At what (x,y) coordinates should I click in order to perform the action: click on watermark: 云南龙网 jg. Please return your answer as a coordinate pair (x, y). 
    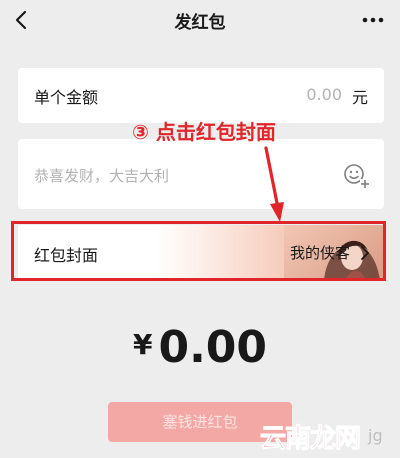
    Looking at the image, I should click on (328, 435).